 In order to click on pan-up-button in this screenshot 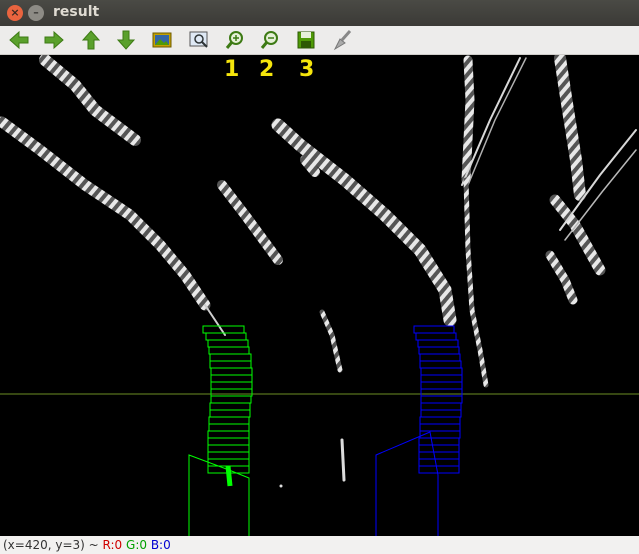, I will do `click(91, 40)`.